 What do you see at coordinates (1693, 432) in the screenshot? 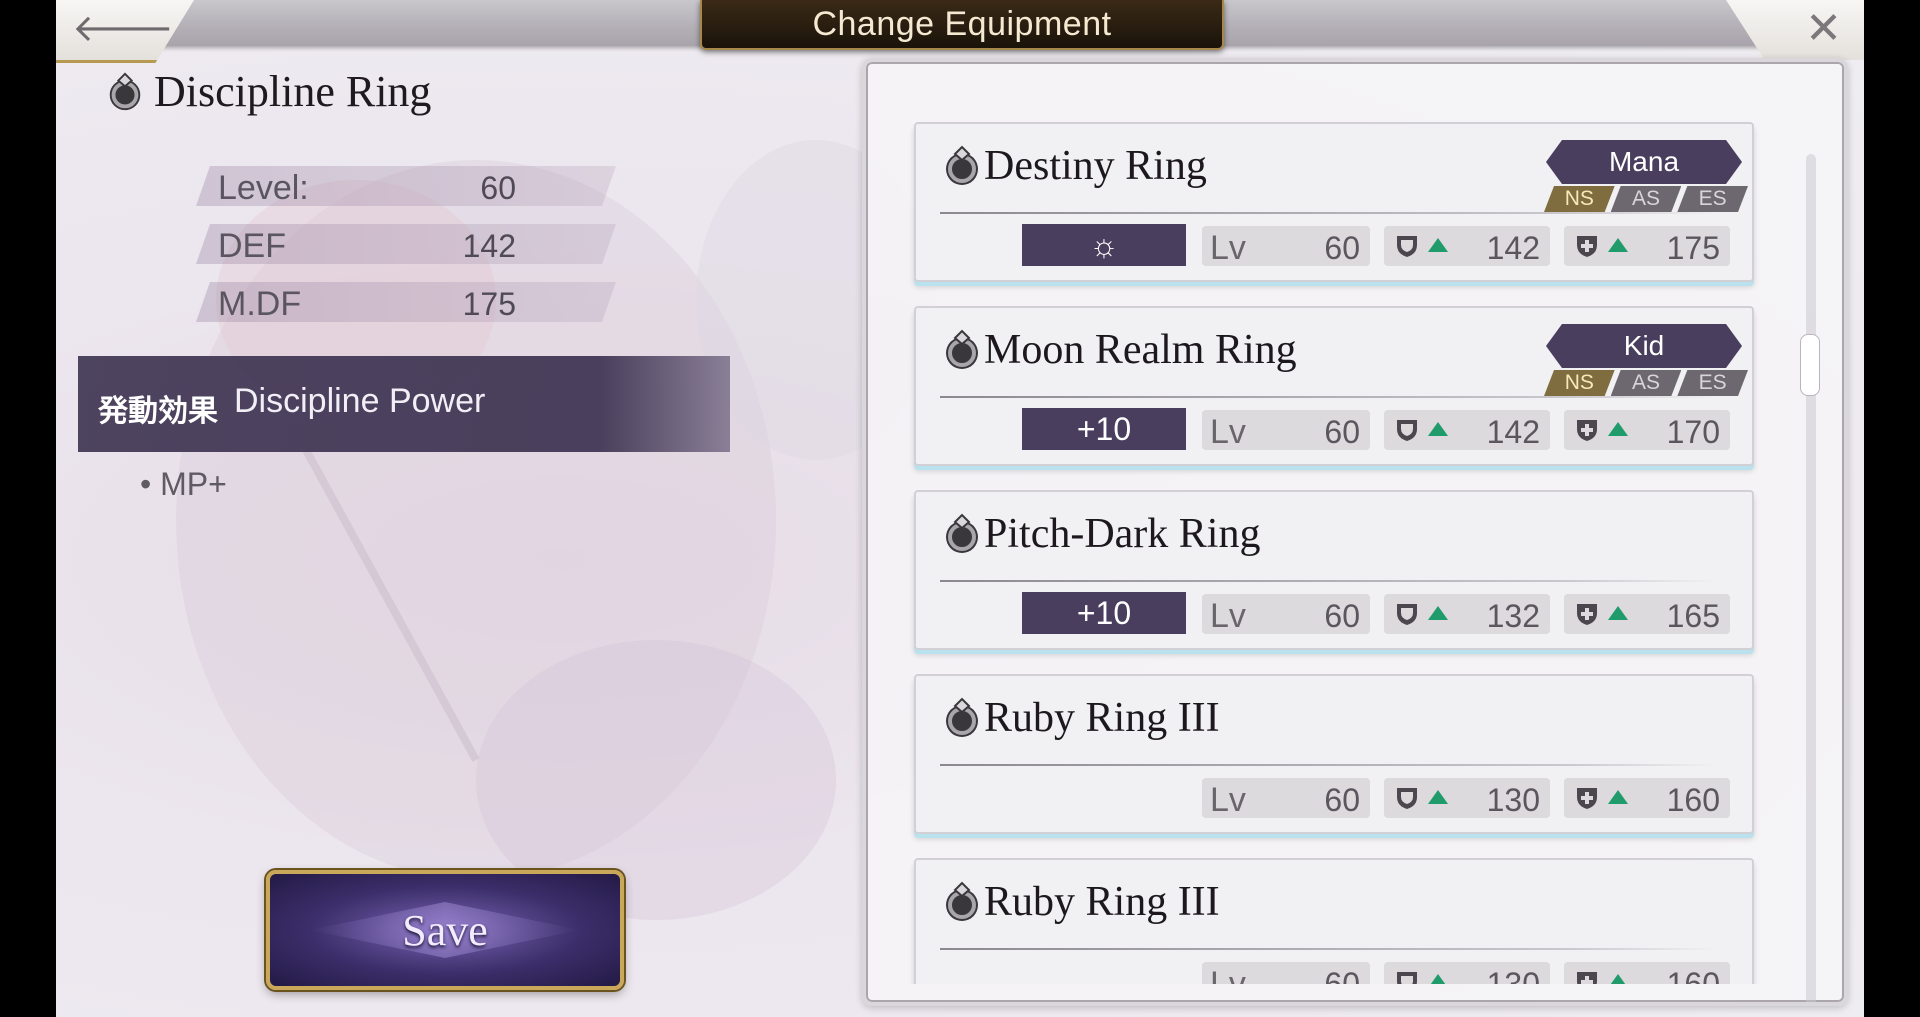
I see `mdf-value: 170` at bounding box center [1693, 432].